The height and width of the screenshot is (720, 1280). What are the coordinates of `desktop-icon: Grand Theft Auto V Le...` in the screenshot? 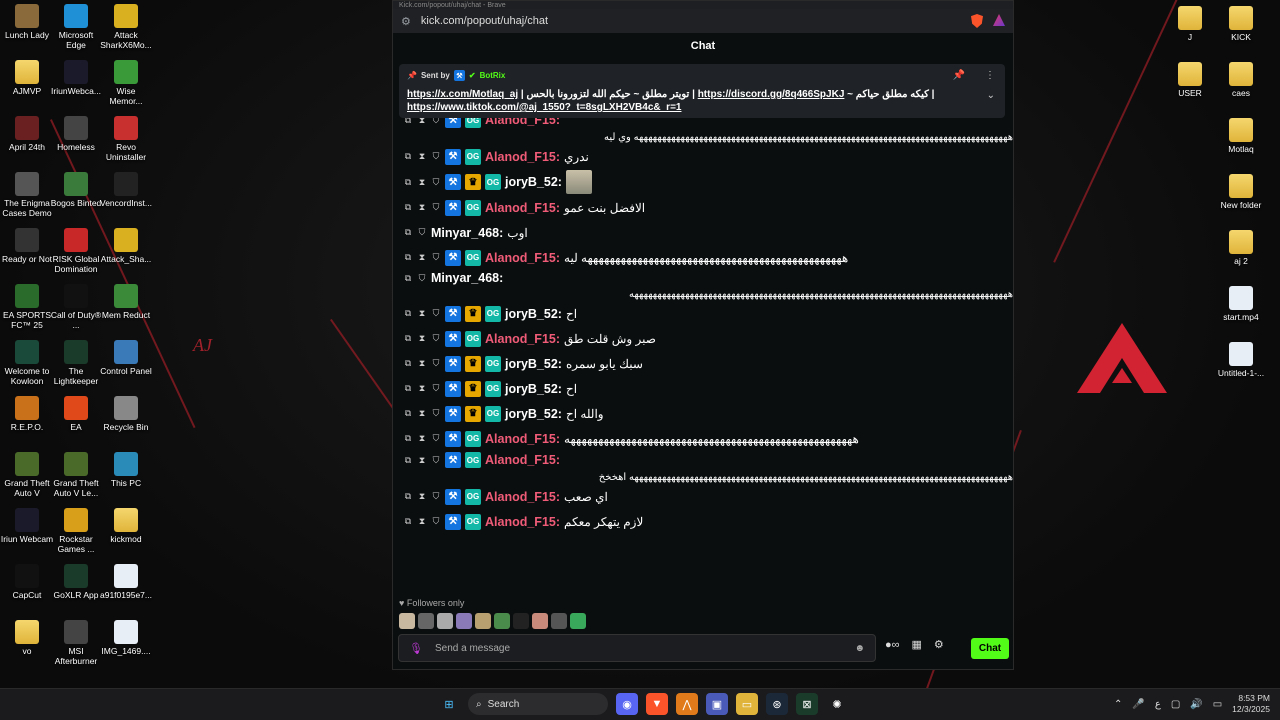 It's located at (76, 475).